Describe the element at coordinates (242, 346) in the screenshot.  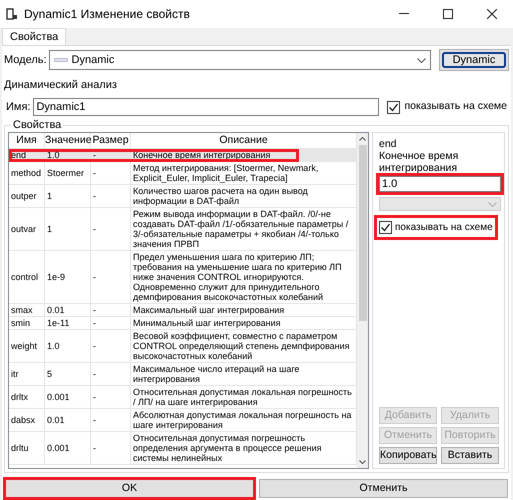
I see `table-cell-text: Весовой коэффициент, совместно с параметром CONTROL определяющий степень демпфирования высокочастотных колебаний` at that location.